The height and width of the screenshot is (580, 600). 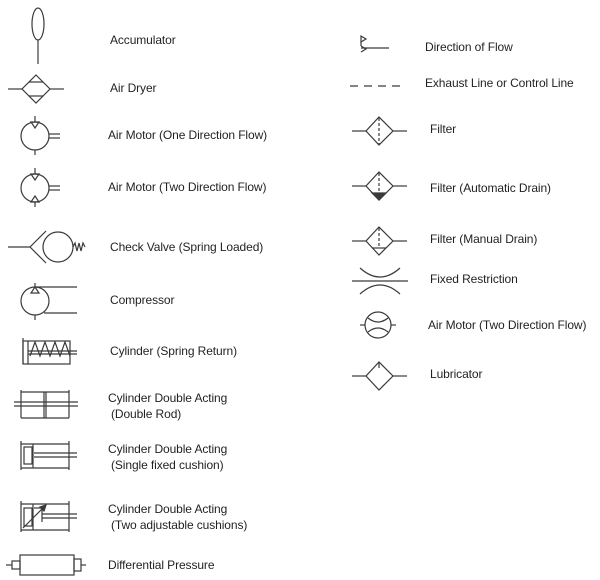 What do you see at coordinates (40, 188) in the screenshot?
I see `air-motor-two-direction-icon` at bounding box center [40, 188].